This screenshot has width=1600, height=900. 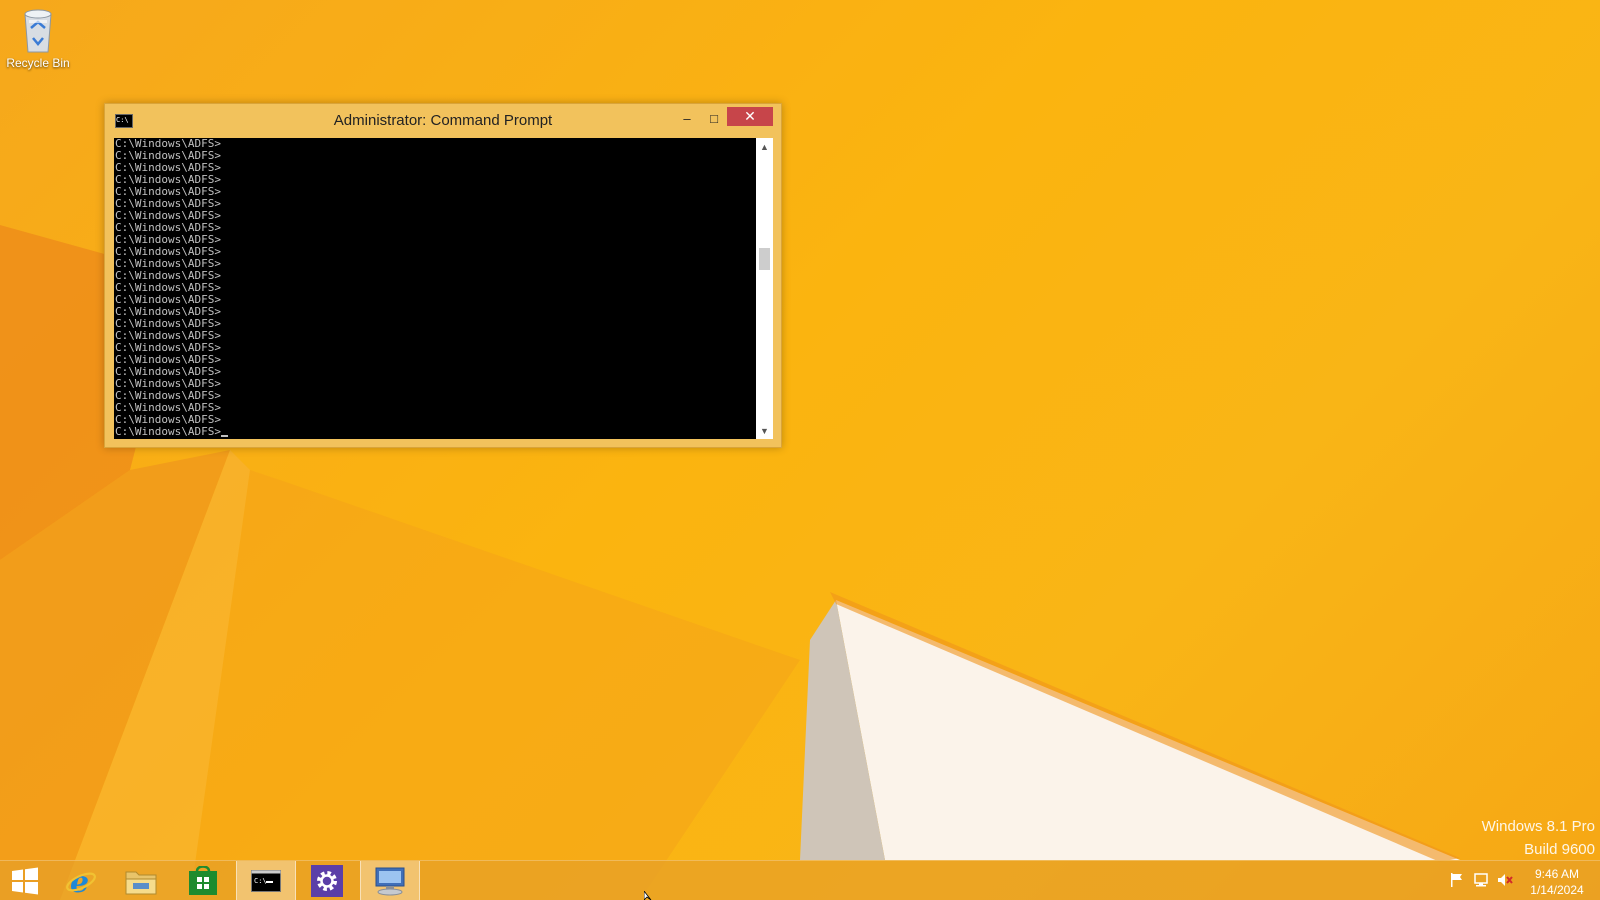 What do you see at coordinates (443, 120) in the screenshot?
I see `title-bar: C:\ Administrator: Command Prompt – □ ✕` at bounding box center [443, 120].